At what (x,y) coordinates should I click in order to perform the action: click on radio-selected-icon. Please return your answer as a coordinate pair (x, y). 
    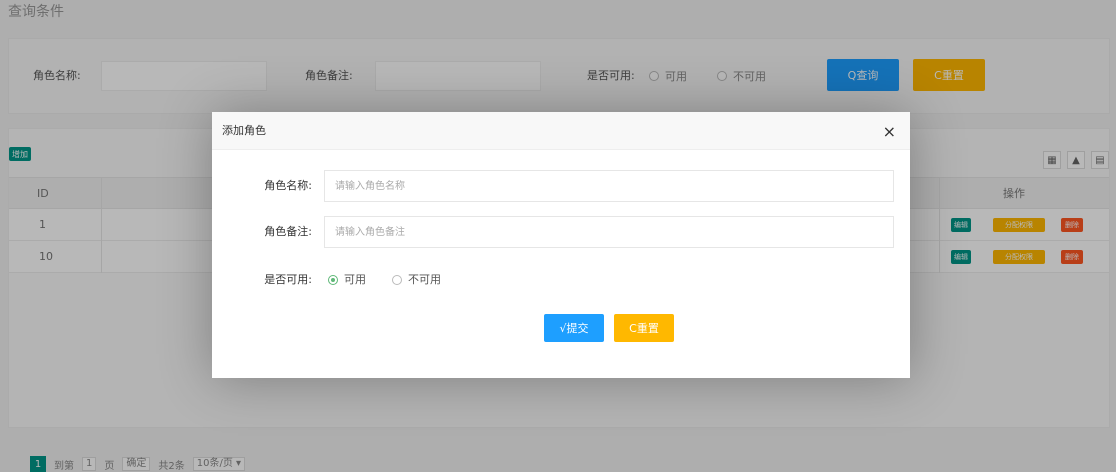
    Looking at the image, I should click on (333, 280).